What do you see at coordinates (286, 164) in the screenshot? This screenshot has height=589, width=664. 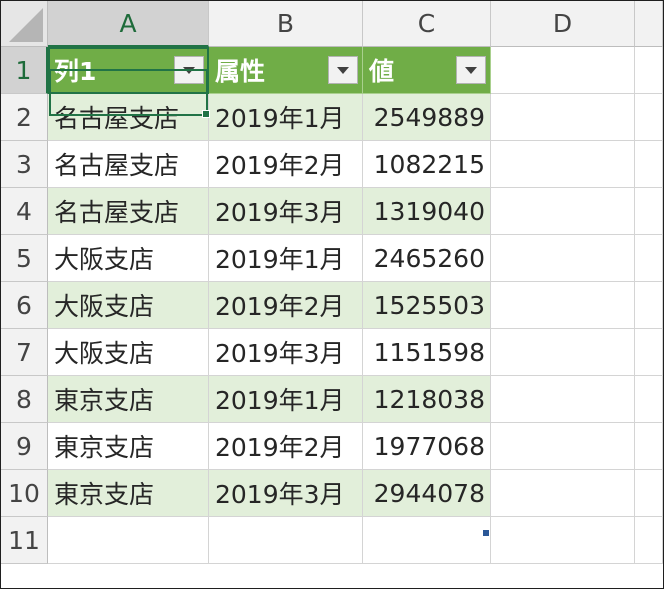 I see `table-cell-b3: 2019年2月` at bounding box center [286, 164].